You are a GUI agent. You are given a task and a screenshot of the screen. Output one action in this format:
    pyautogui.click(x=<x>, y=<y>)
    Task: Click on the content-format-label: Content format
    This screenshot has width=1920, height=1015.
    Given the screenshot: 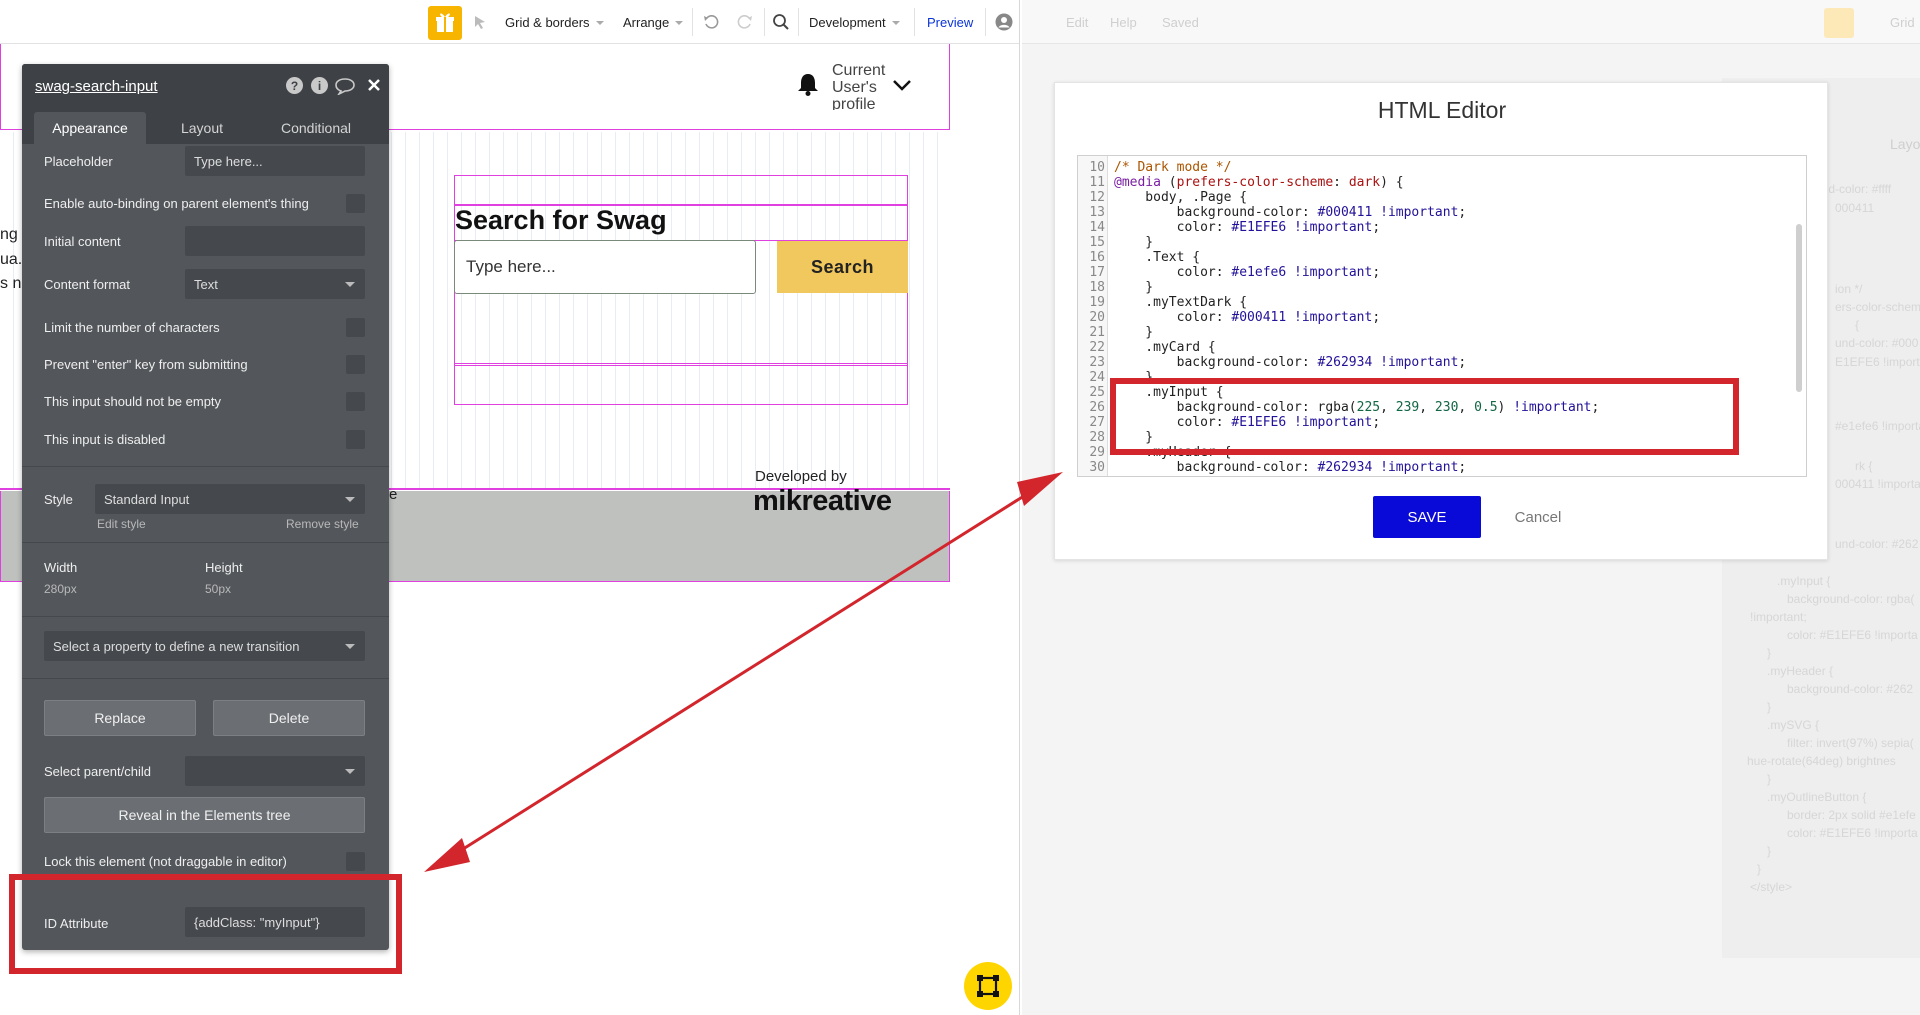 What is the action you would take?
    pyautogui.click(x=87, y=284)
    